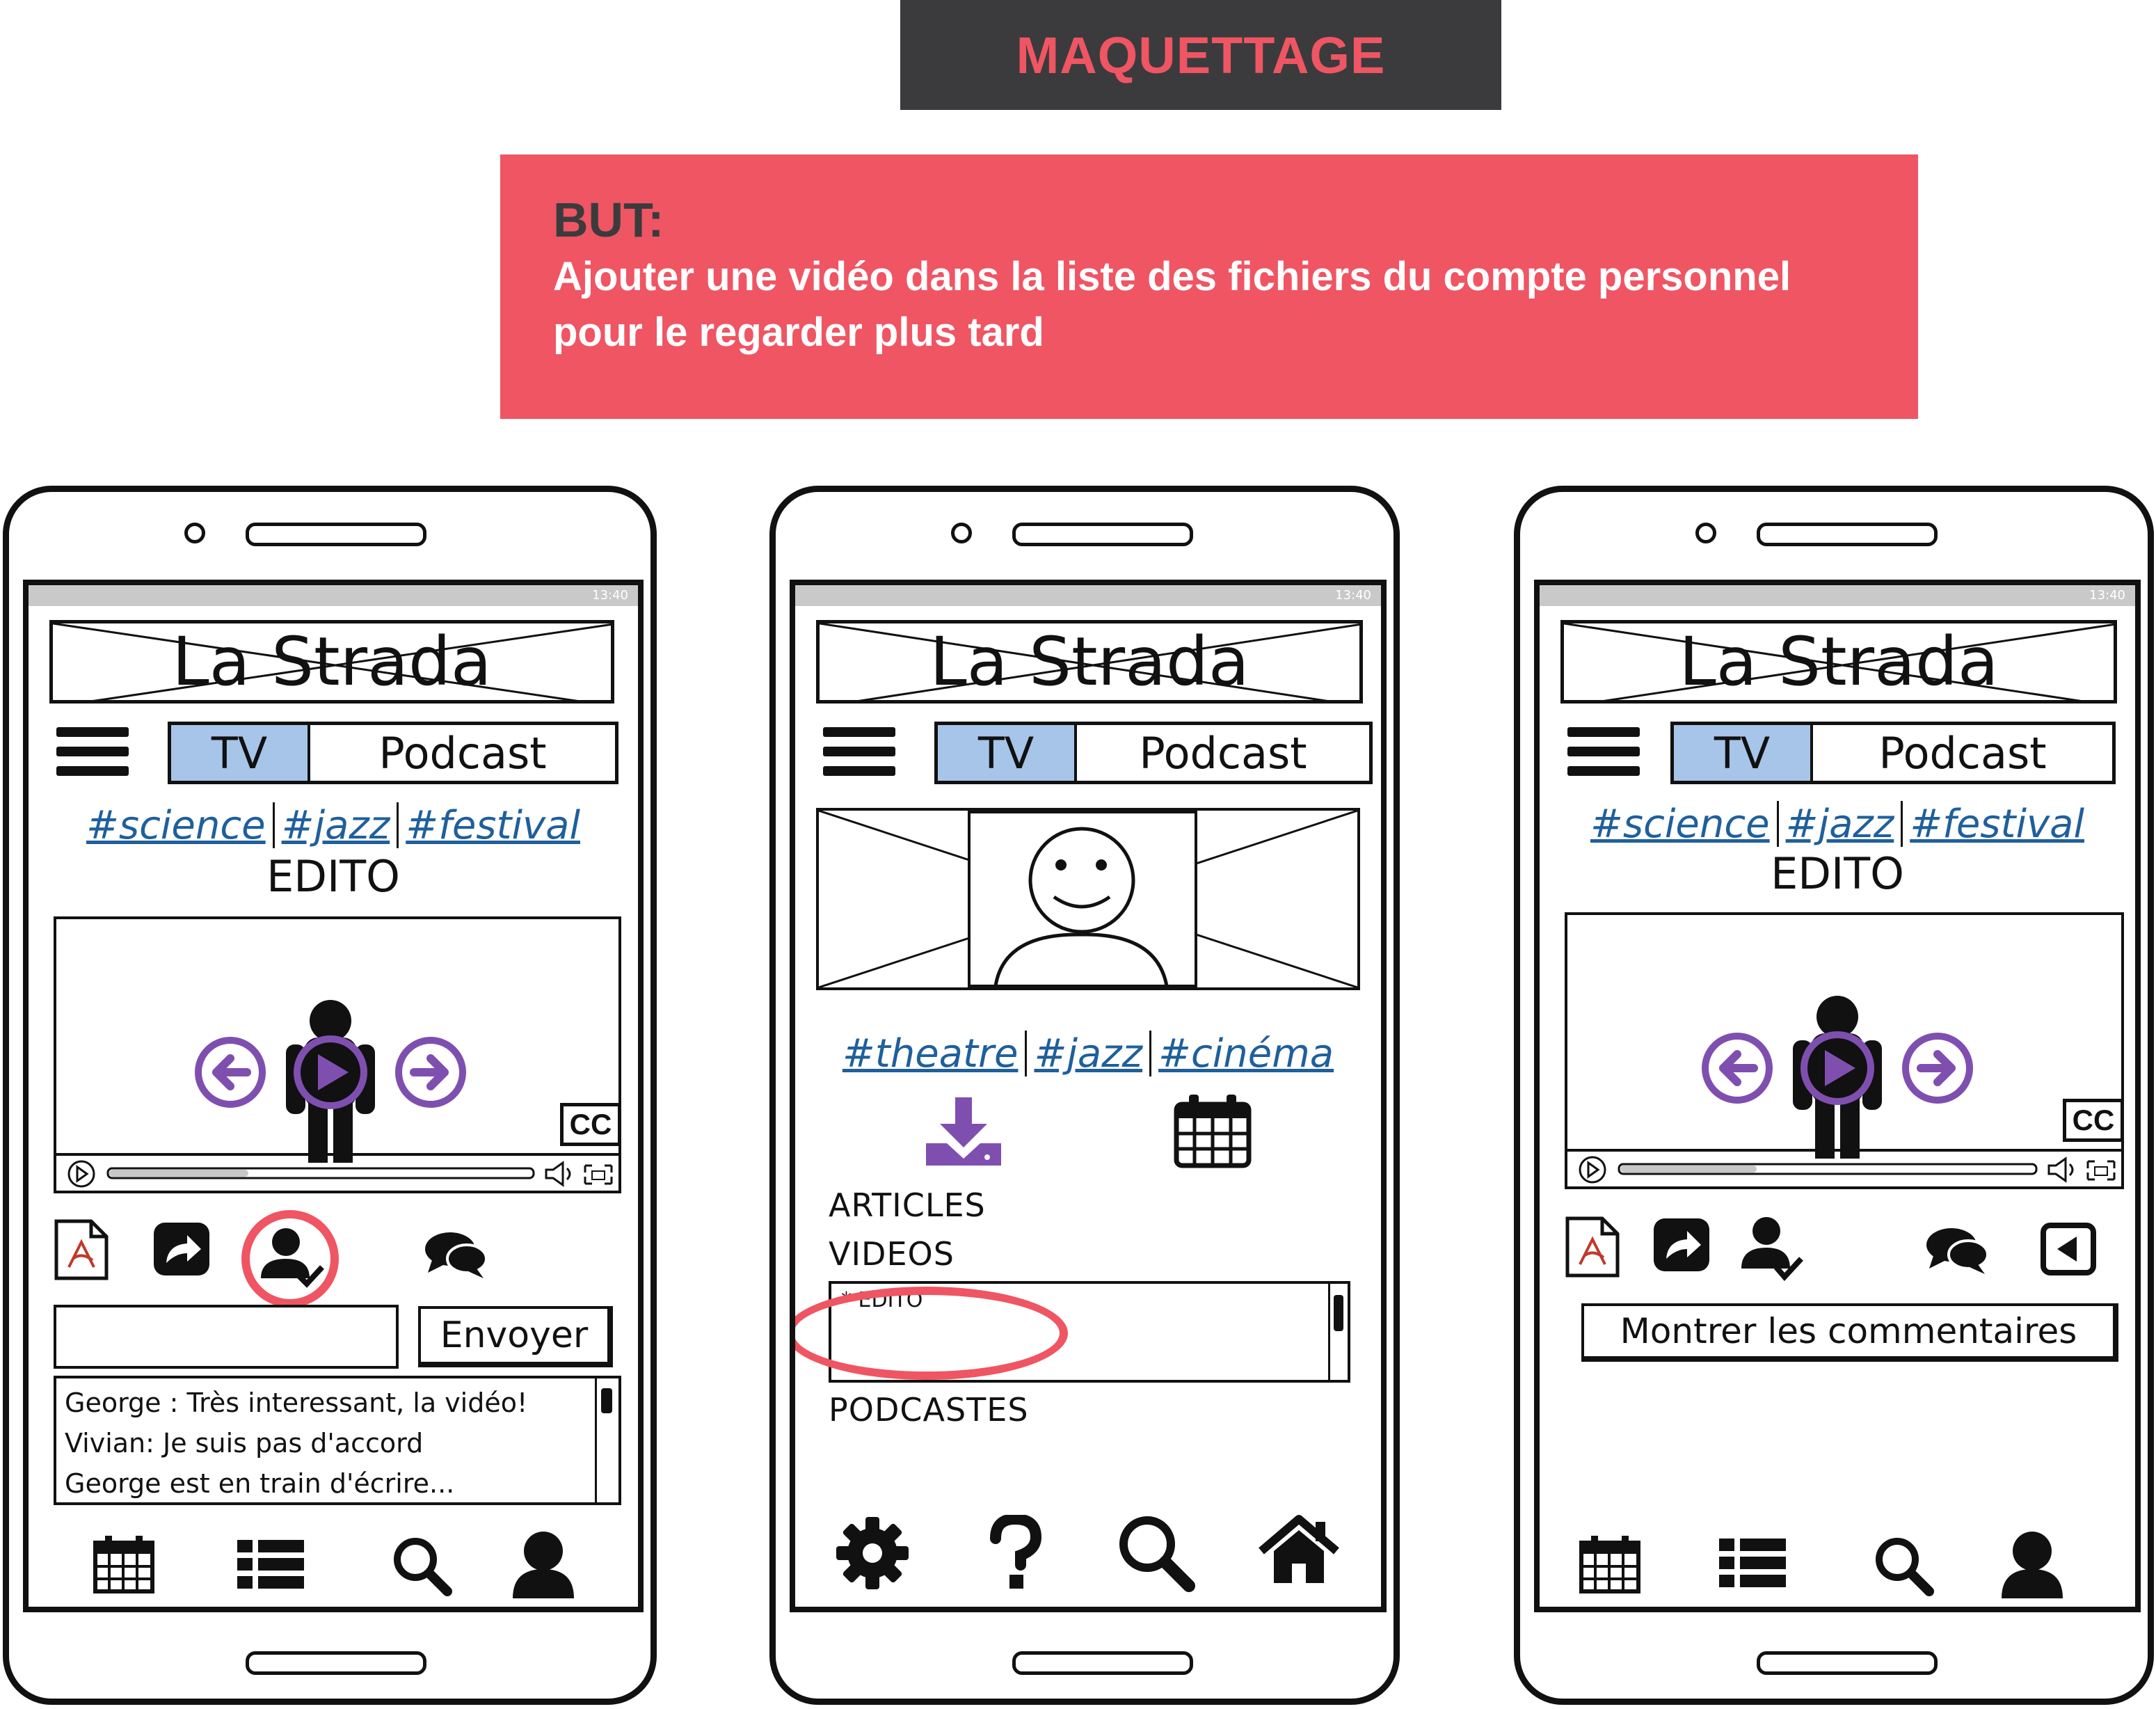 The image size is (2156, 1709). What do you see at coordinates (1299, 1549) in the screenshot?
I see `home-icon` at bounding box center [1299, 1549].